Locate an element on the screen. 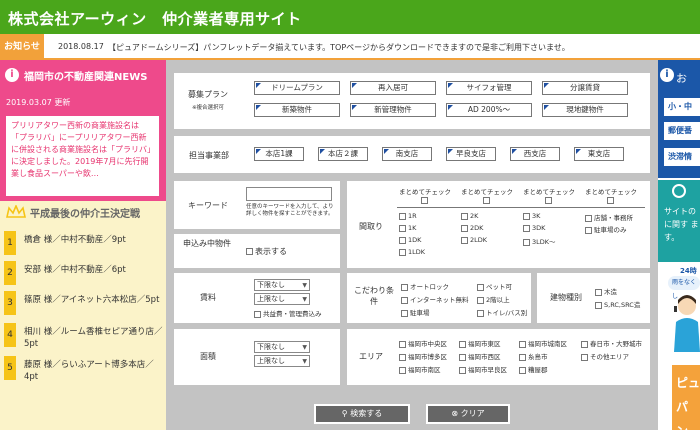 Image resolution: width=700 pixels, height=443 pixels. pamphlet-banner: ピュ パン is located at coordinates (686, 401).